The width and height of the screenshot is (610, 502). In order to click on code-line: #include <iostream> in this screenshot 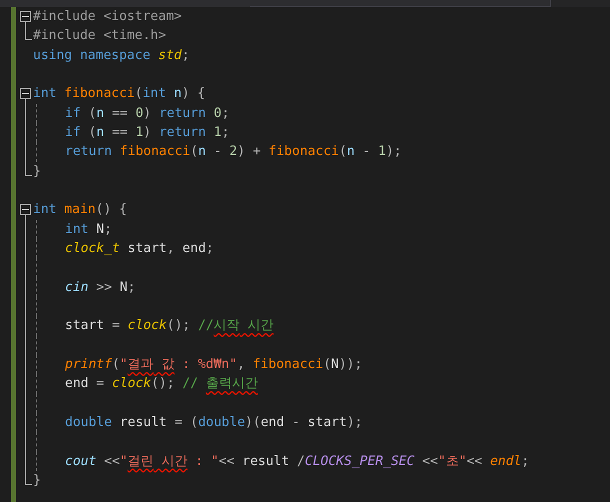, I will do `click(107, 17)`.